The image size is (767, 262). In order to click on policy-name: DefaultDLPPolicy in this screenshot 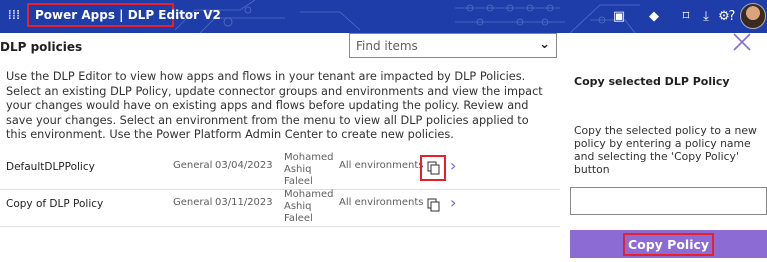, I will do `click(50, 167)`.